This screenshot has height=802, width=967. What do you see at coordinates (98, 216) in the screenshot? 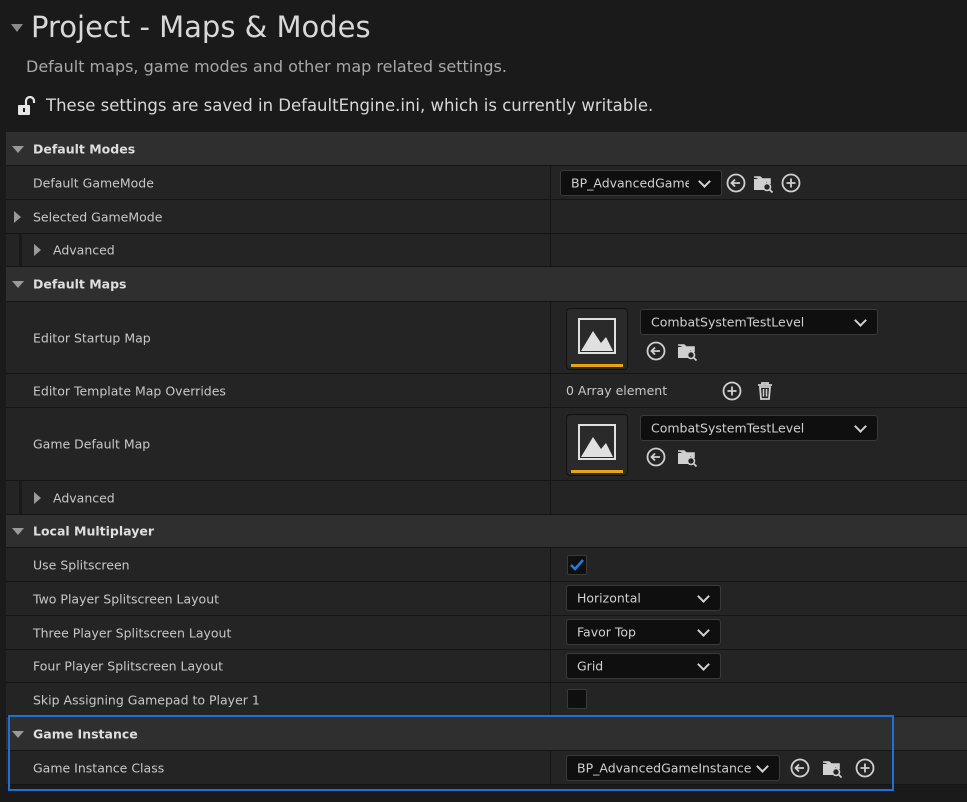
I see `property-label: Selected GameMode` at bounding box center [98, 216].